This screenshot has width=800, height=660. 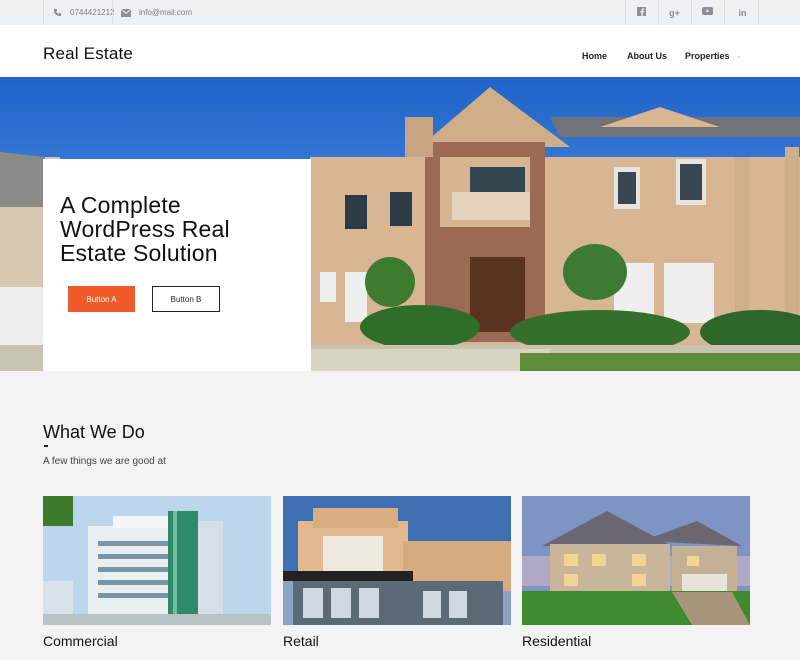 I want to click on chevron-down-icon: ⌄, so click(x=739, y=56).